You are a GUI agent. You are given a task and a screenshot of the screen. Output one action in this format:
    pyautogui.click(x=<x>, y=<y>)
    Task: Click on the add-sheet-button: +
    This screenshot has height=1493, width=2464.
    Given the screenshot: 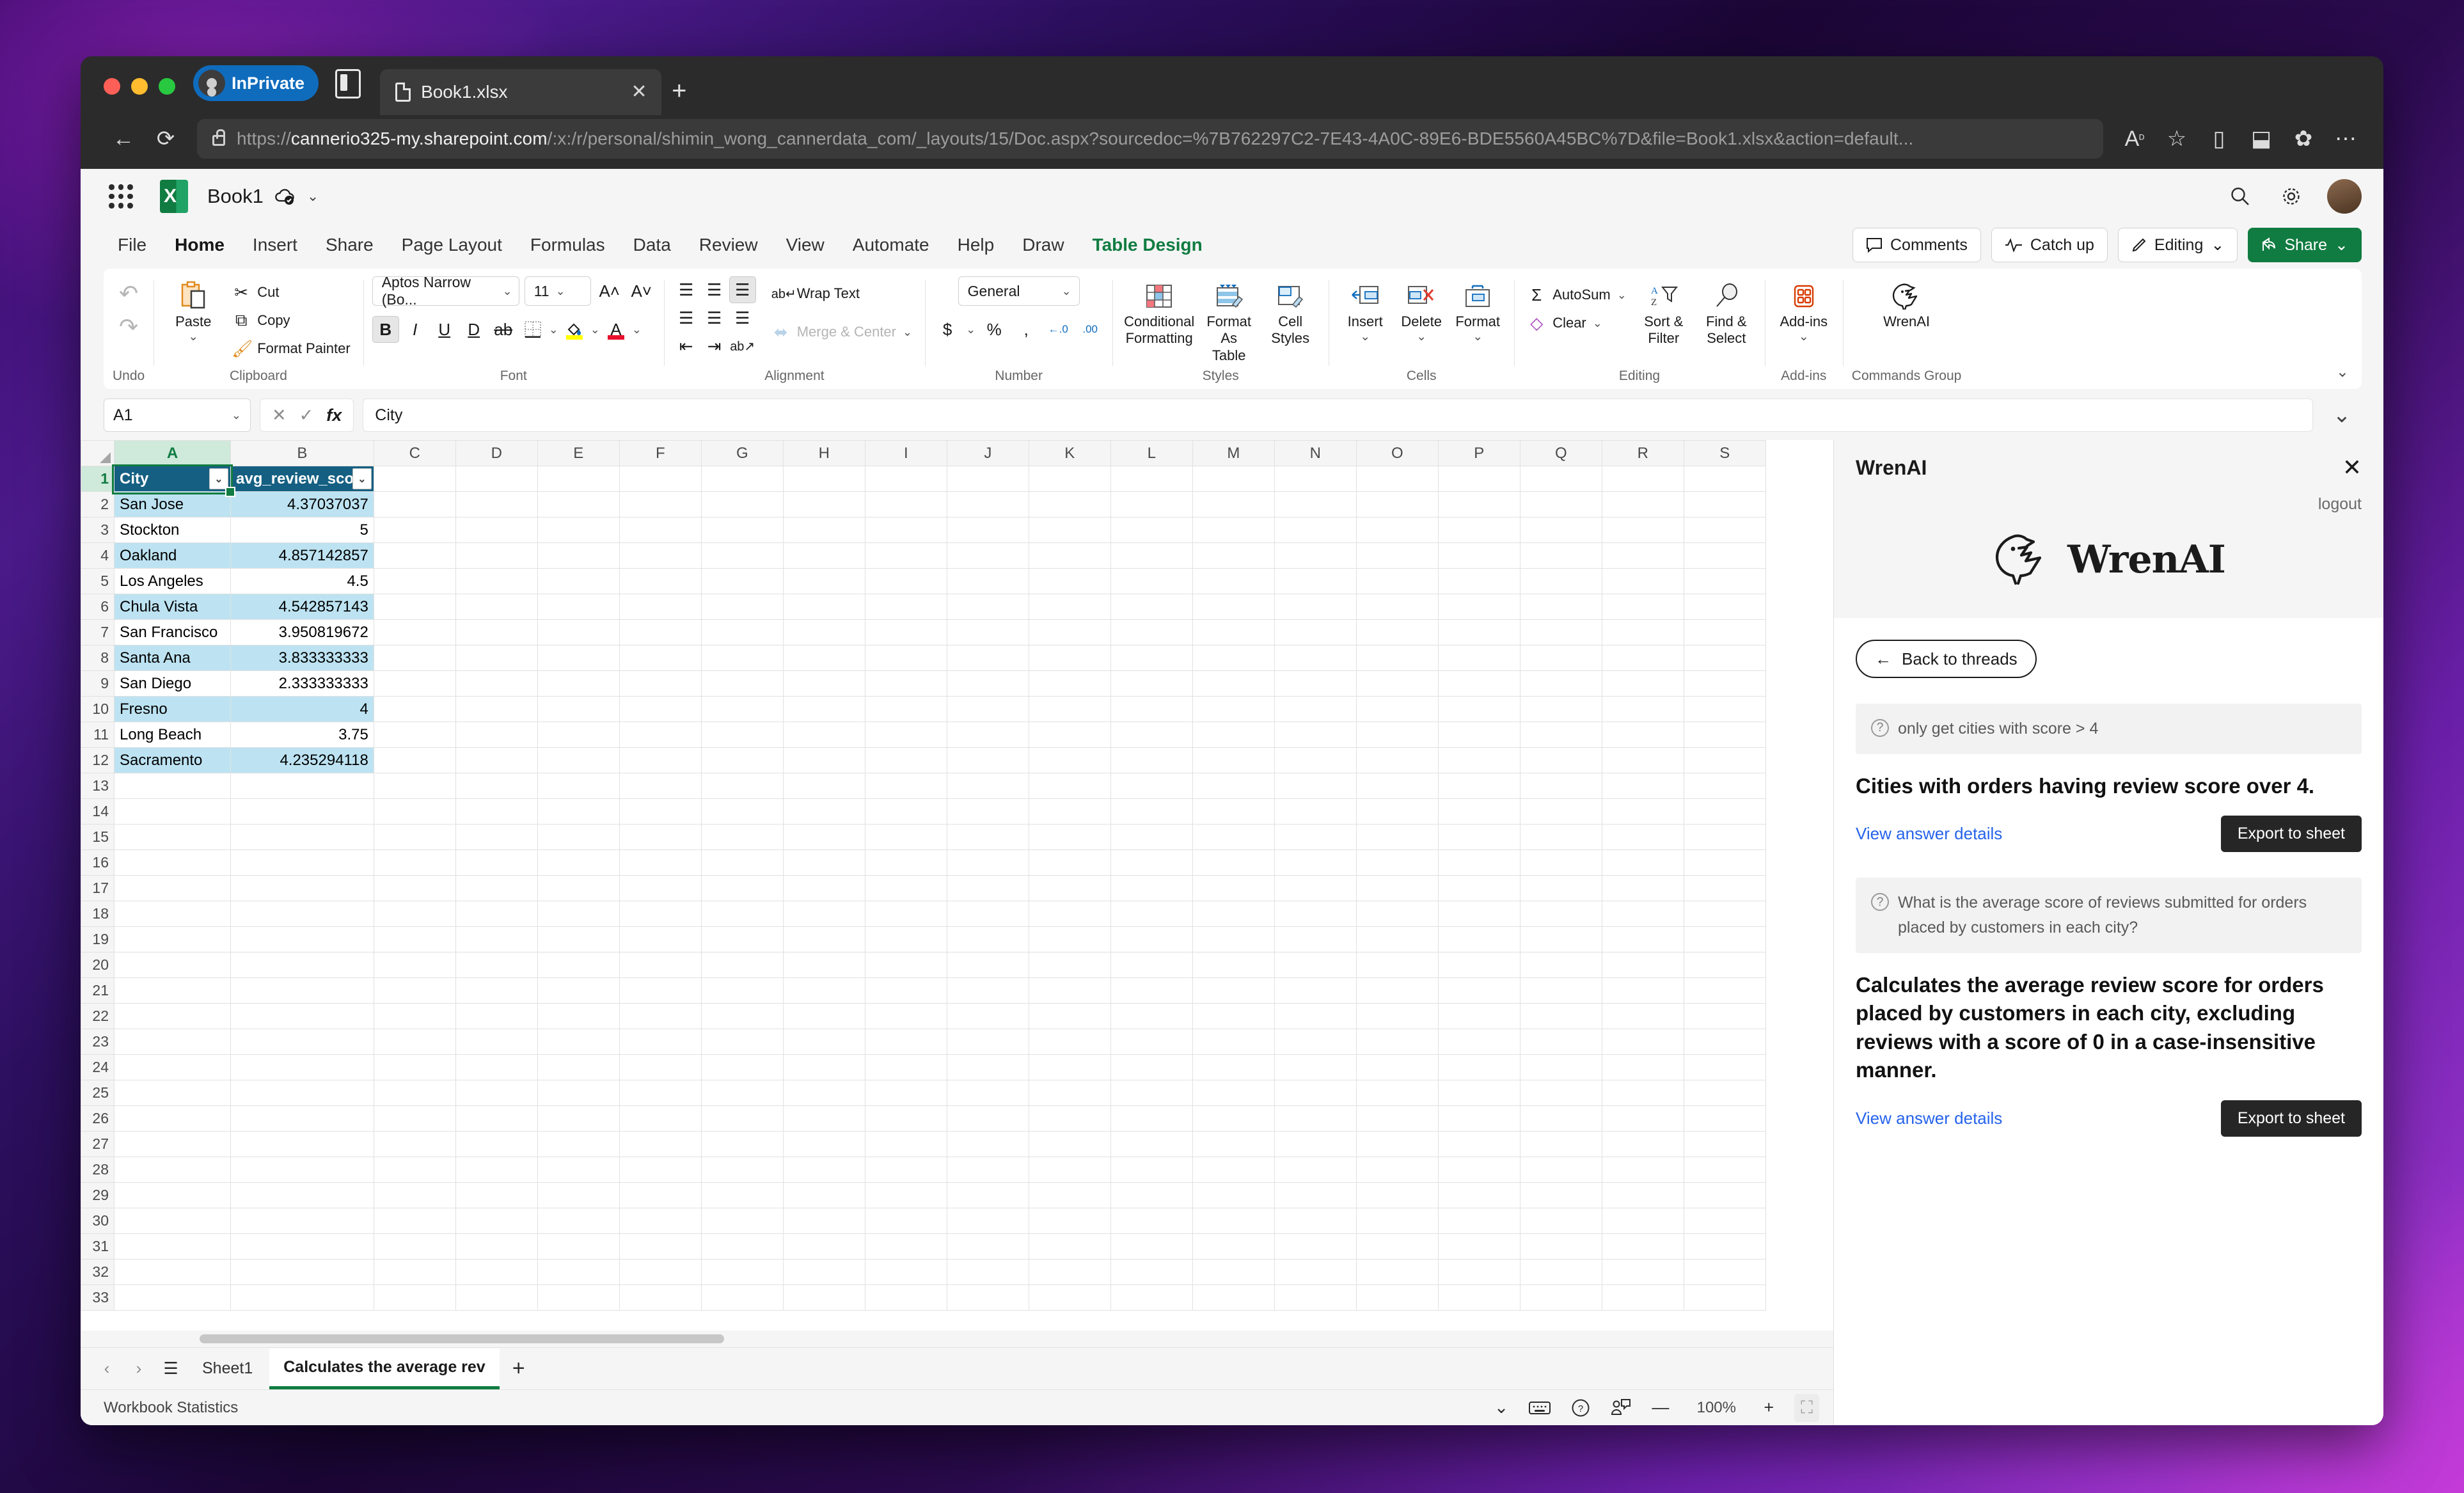 What is the action you would take?
    pyautogui.click(x=518, y=1368)
    